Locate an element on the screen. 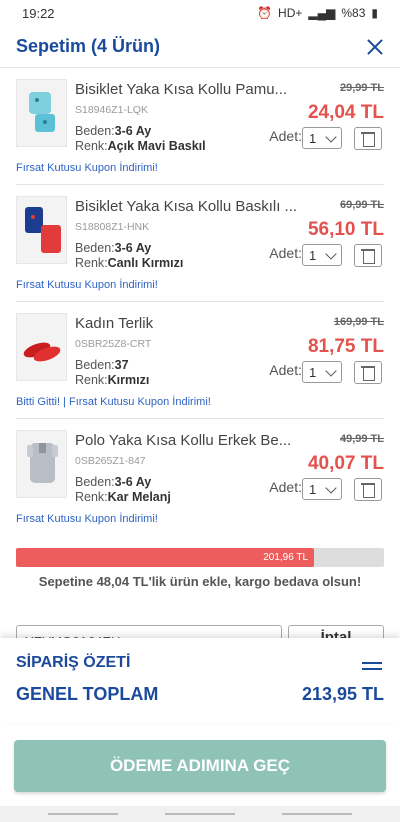 The width and height of the screenshot is (400, 822). color-row: Renk:Canlı Kırmızı is located at coordinates (129, 263).